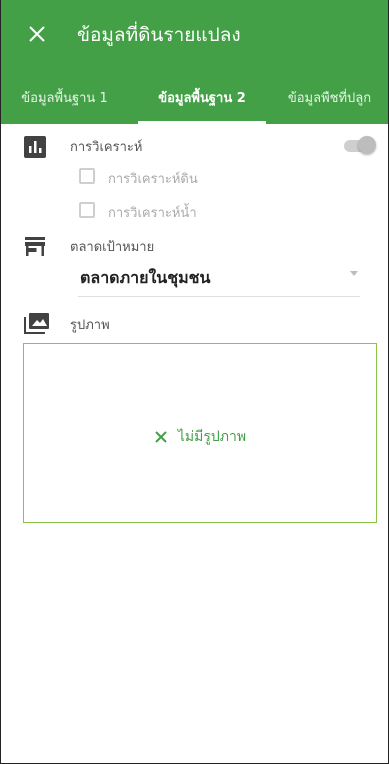 This screenshot has height=764, width=389. I want to click on empty-photo-state: ไม่มีรูปภาพ, so click(200, 437).